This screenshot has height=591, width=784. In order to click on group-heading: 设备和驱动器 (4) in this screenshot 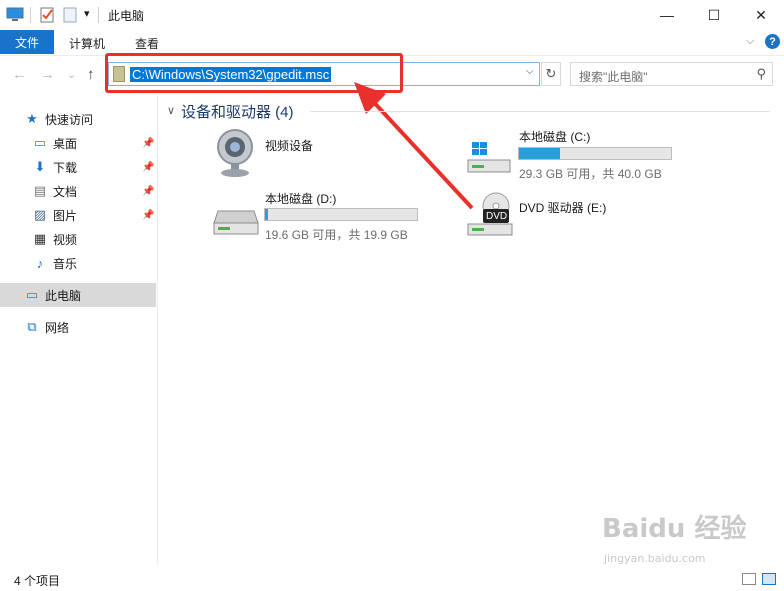, I will do `click(237, 111)`.